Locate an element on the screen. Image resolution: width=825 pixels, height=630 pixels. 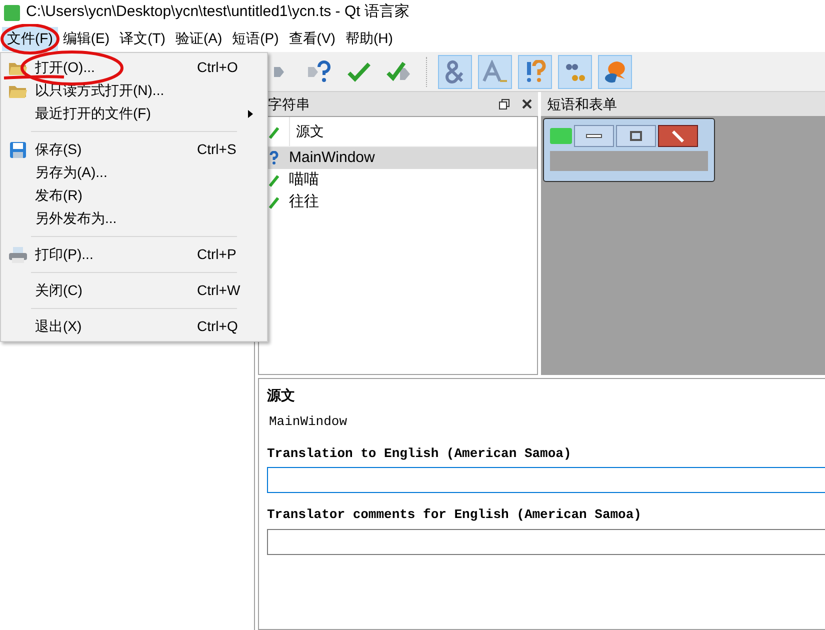
menu-entry: 打开(O)... Ctrl+O is located at coordinates (134, 67).